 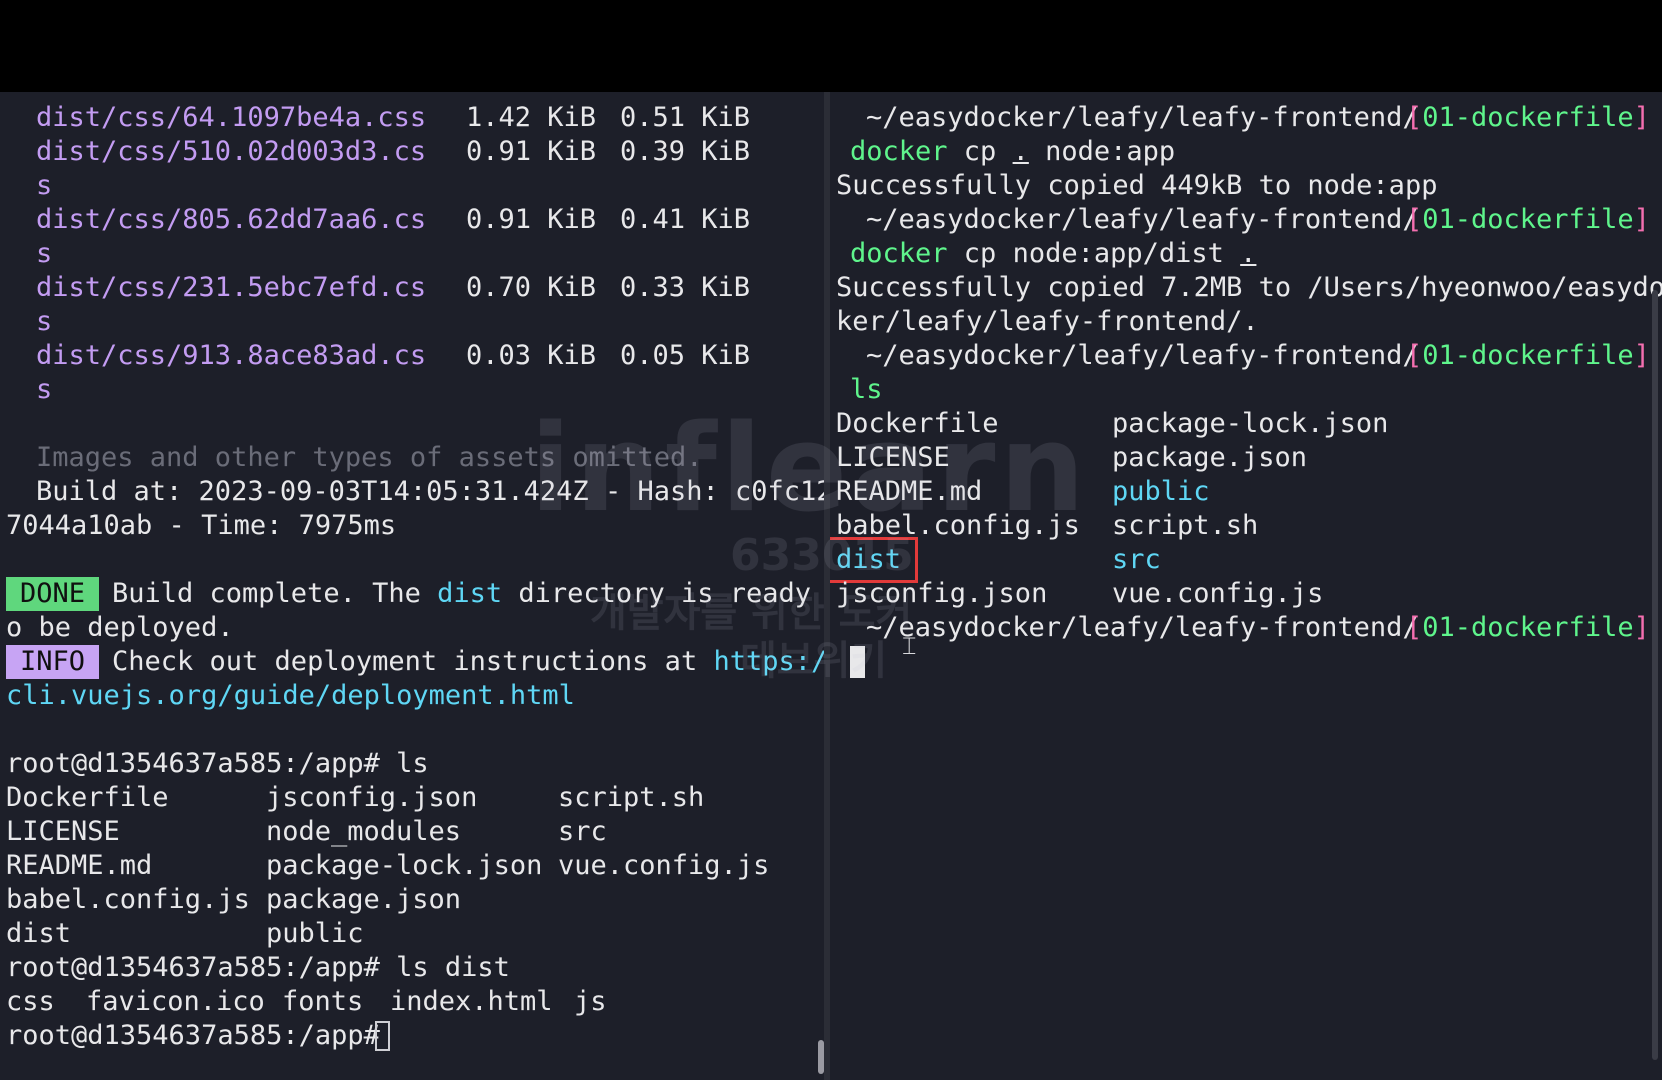 I want to click on ls-row: LICENSE package.json, so click(x=1246, y=458).